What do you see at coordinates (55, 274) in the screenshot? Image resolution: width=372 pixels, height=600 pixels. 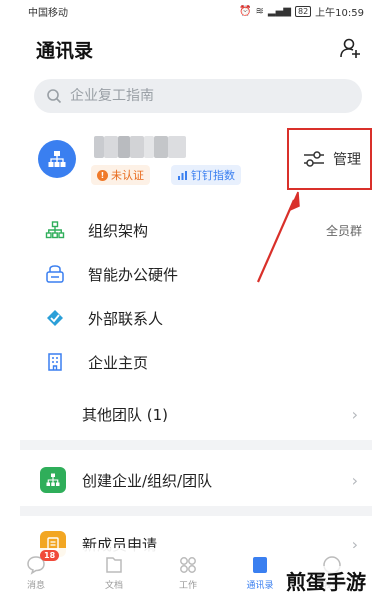 I see `hardware-icon` at bounding box center [55, 274].